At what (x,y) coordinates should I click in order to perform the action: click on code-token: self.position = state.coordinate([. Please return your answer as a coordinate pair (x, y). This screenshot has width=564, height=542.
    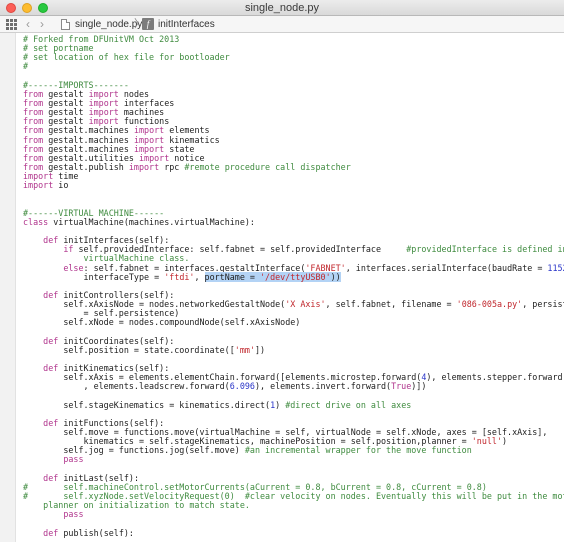
    Looking at the image, I should click on (129, 349).